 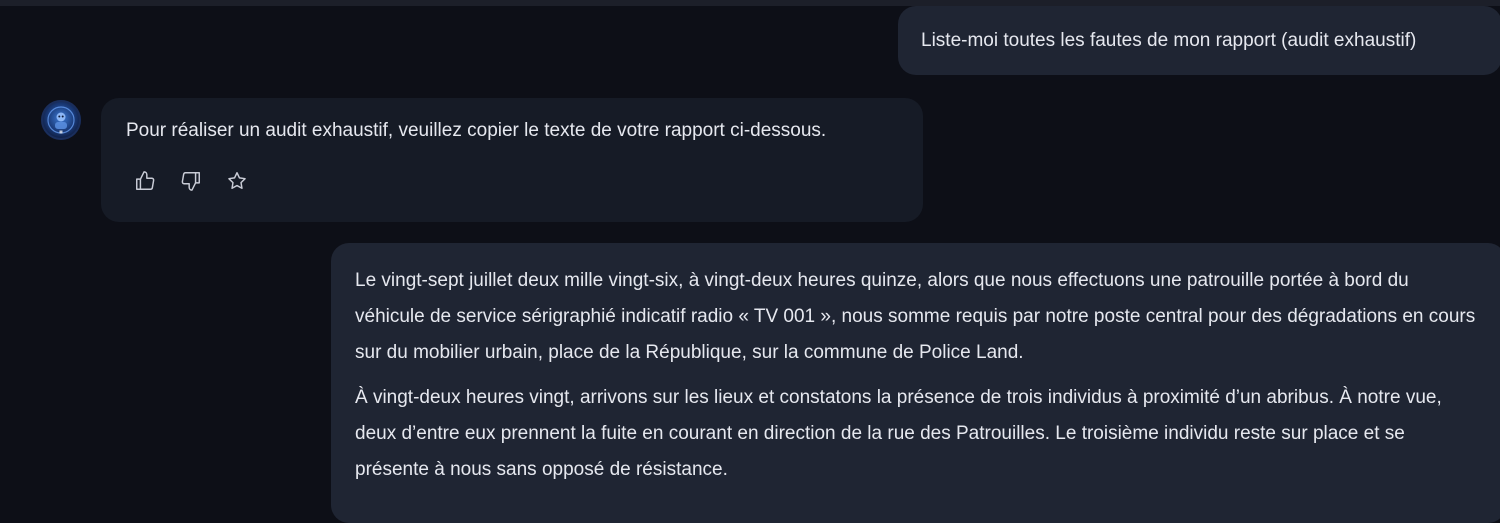 I want to click on dislike-button, so click(x=191, y=181).